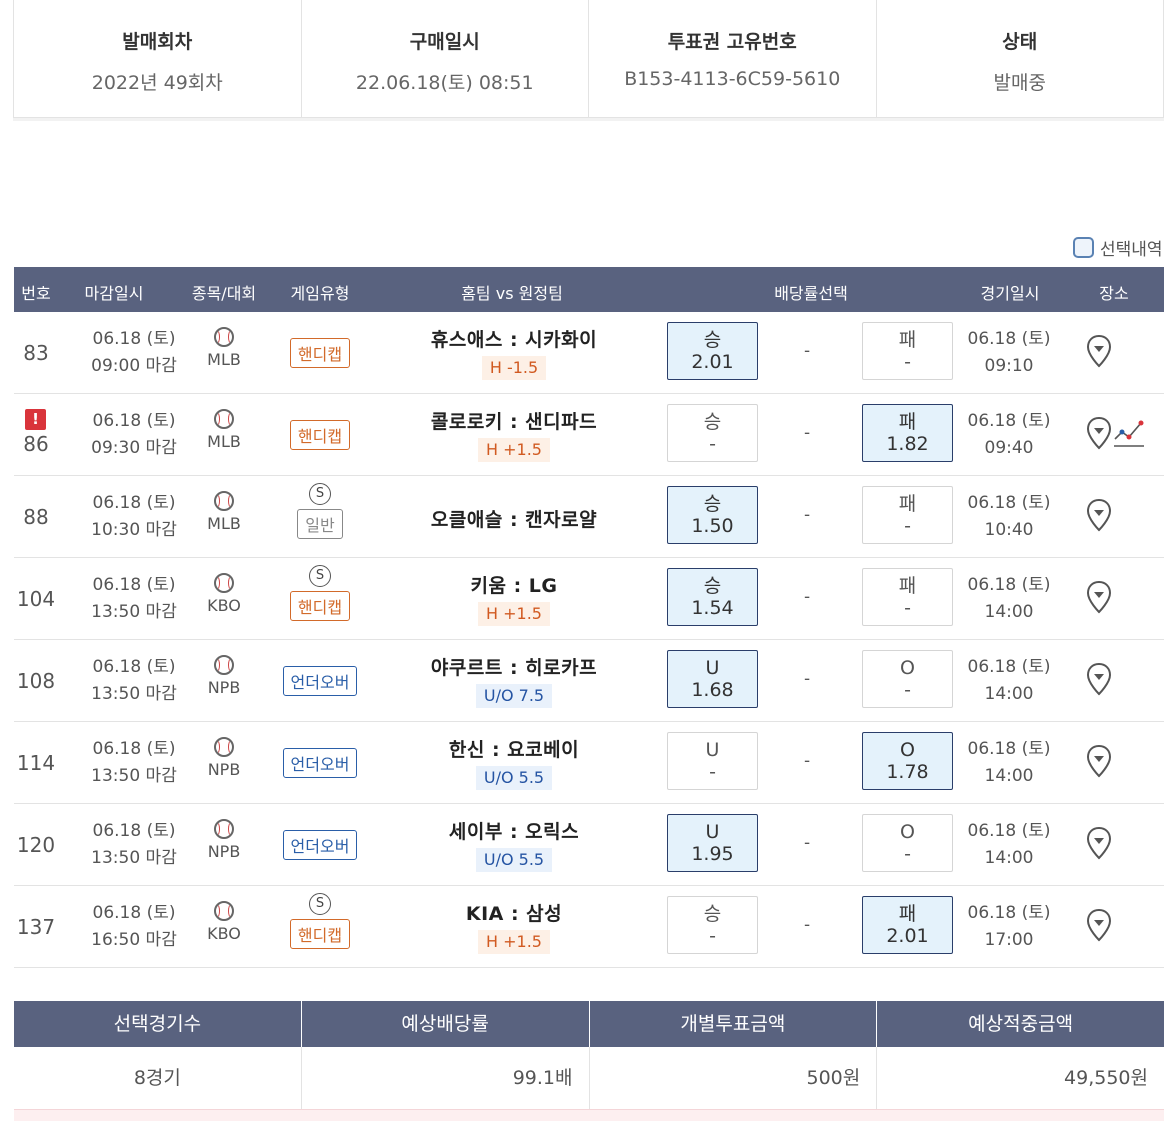 Image resolution: width=1164 pixels, height=1121 pixels. I want to click on header-venue: 장소, so click(1114, 293).